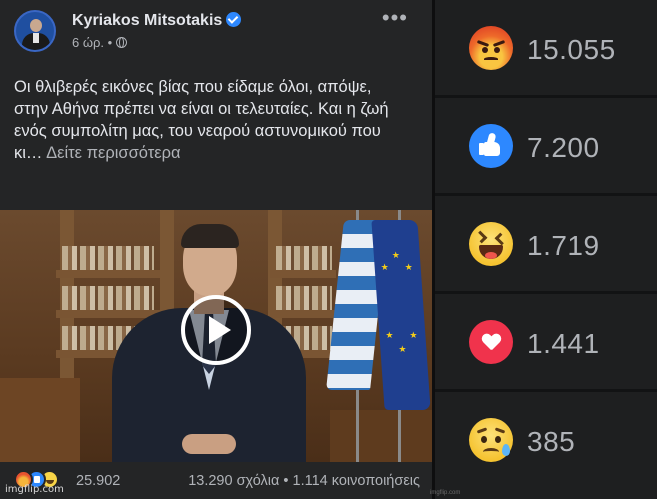  Describe the element at coordinates (491, 244) in the screenshot. I see `haha-reaction-icon` at that location.